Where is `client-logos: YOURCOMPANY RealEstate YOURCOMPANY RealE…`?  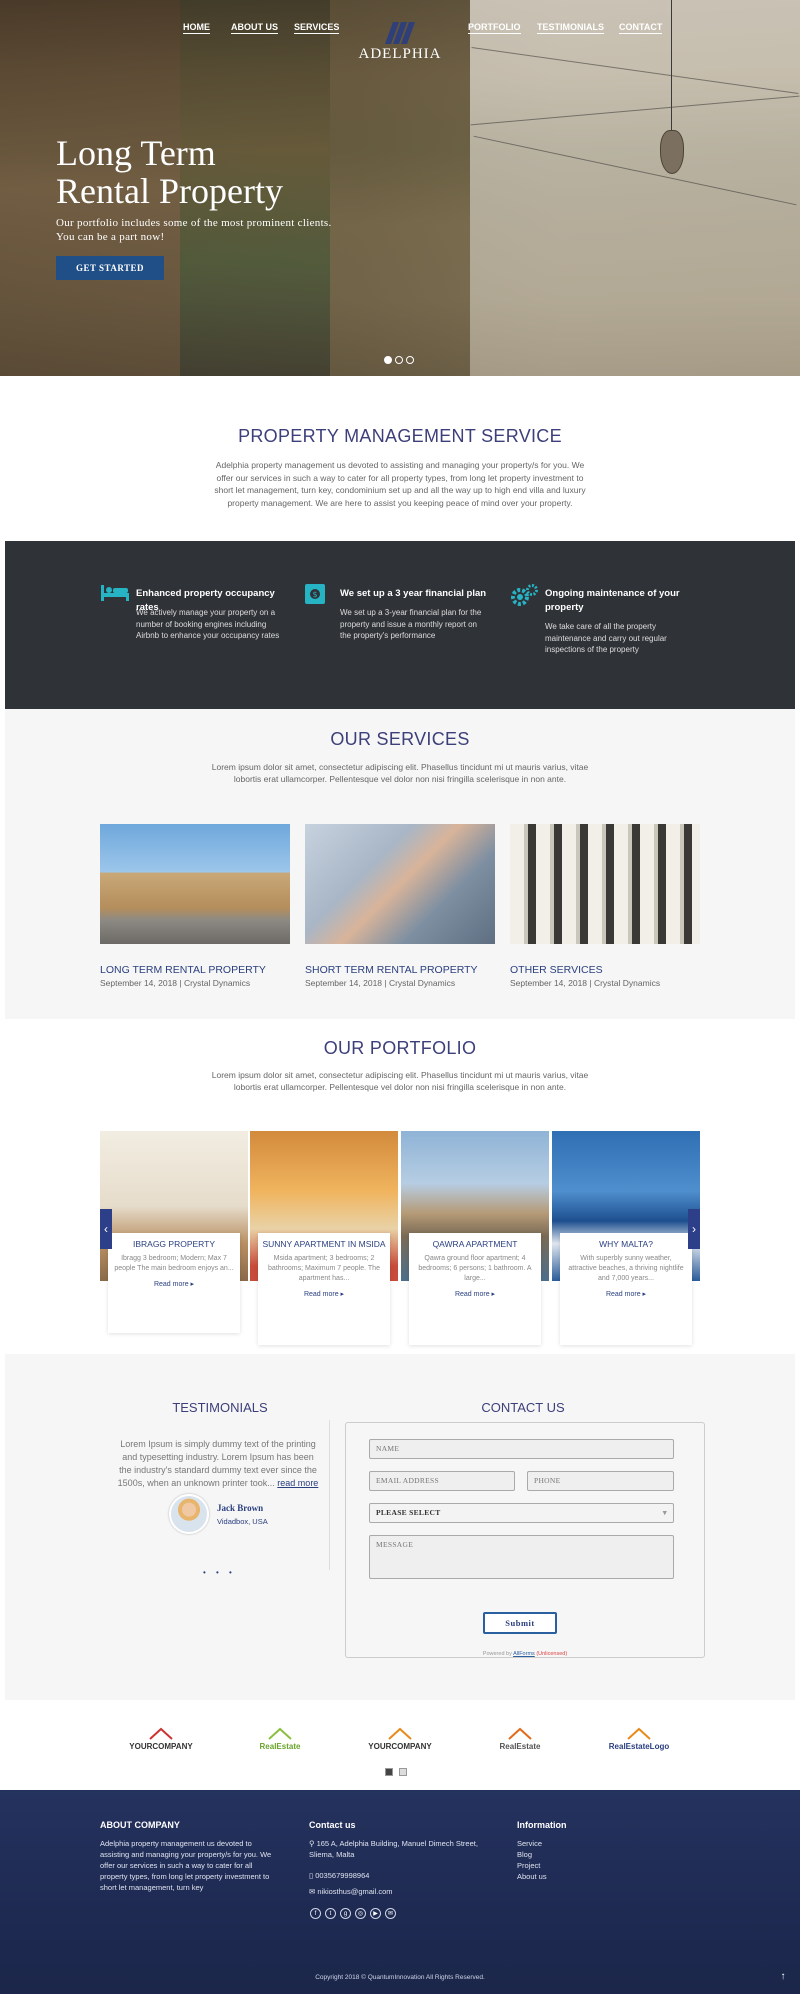
client-logos: YOURCOMPANY RealEstate YOURCOMPANY RealE… is located at coordinates (400, 1745).